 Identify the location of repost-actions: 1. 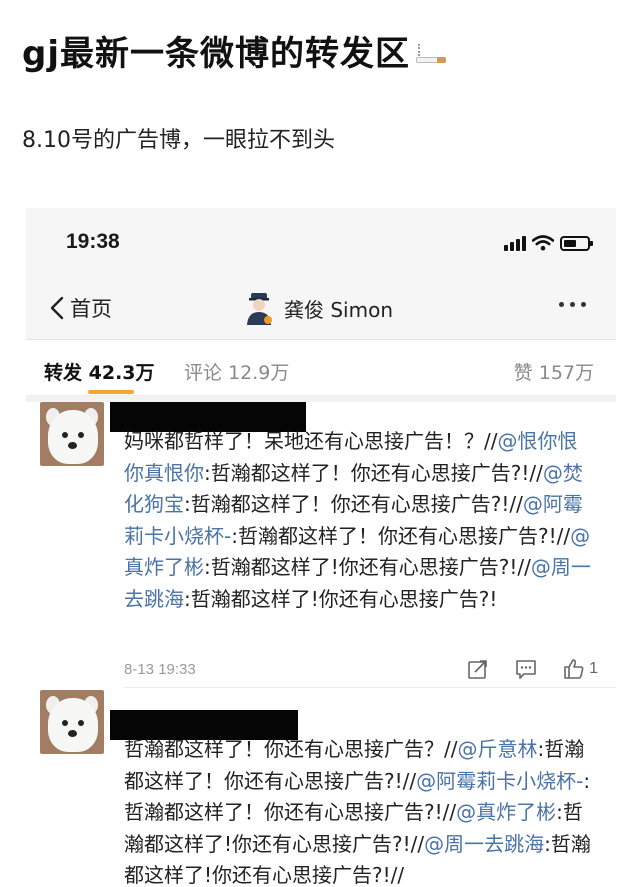
(532, 669).